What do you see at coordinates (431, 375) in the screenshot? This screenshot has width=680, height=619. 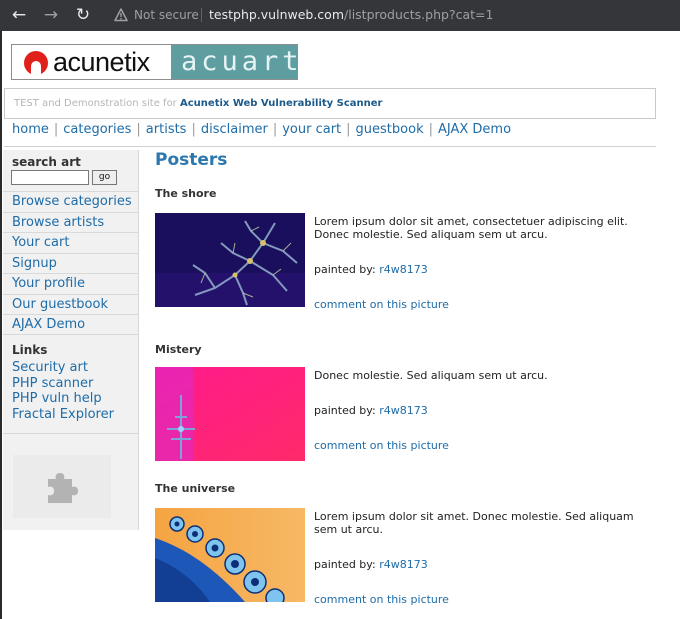 I see `poster-description: Donec molestie. Sed aliquam sem ut arcu.` at bounding box center [431, 375].